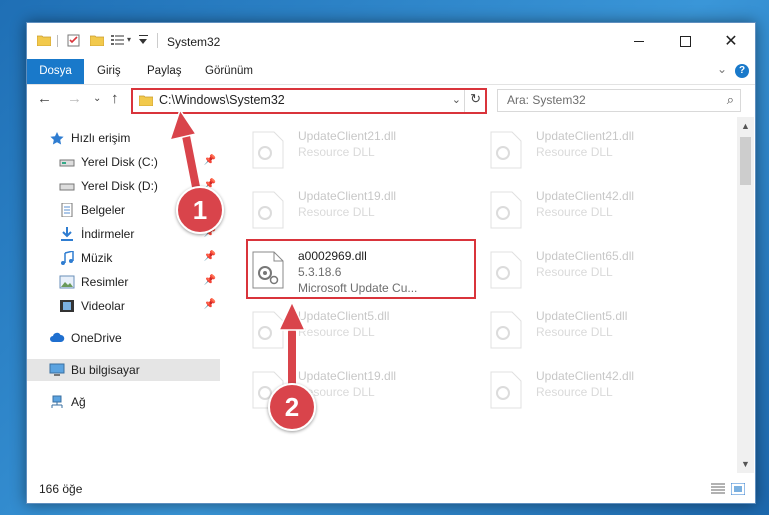  Describe the element at coordinates (745, 161) in the screenshot. I see `scrollbar-thumb` at that location.